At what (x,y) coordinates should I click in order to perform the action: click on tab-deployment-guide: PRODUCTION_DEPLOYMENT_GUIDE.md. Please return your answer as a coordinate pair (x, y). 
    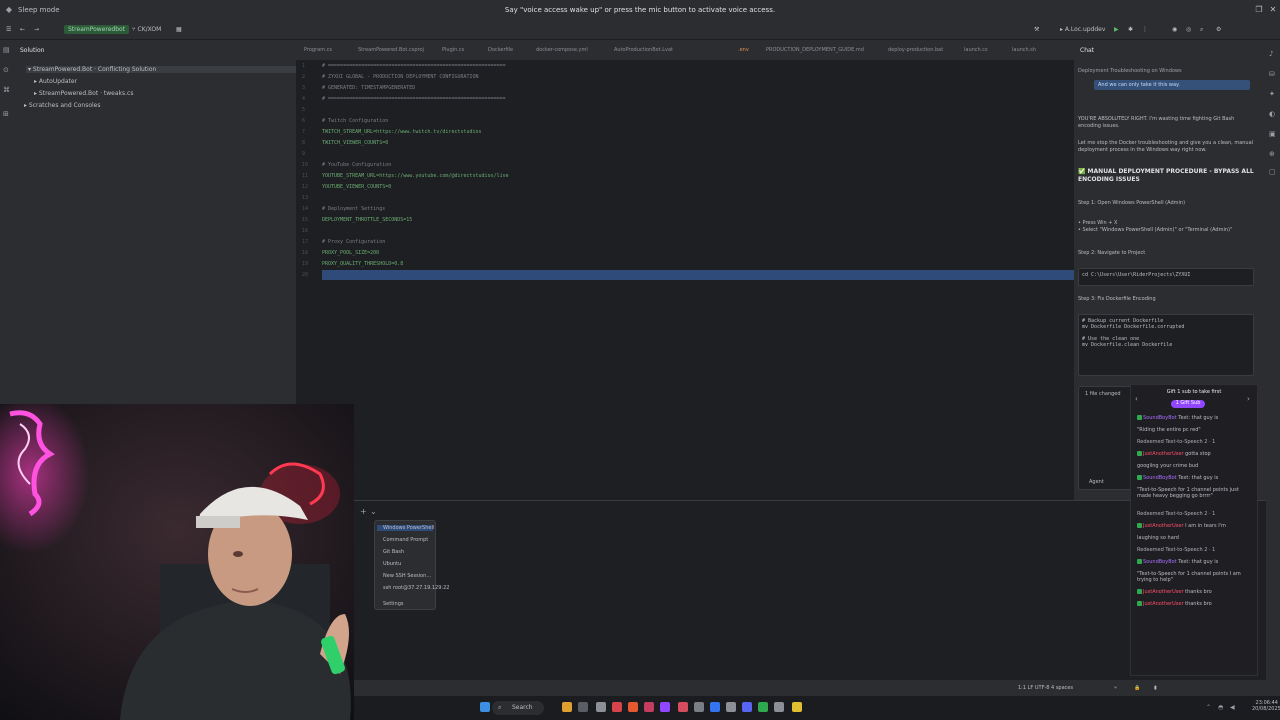
    Looking at the image, I should click on (815, 50).